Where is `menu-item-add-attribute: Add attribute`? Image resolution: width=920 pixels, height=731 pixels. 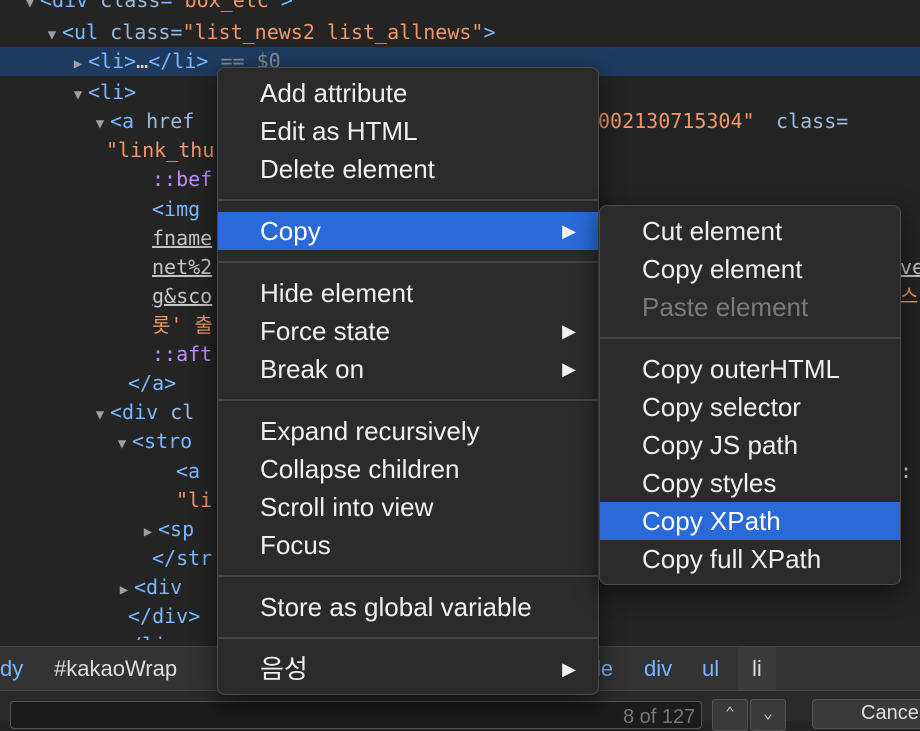 menu-item-add-attribute: Add attribute is located at coordinates (408, 93).